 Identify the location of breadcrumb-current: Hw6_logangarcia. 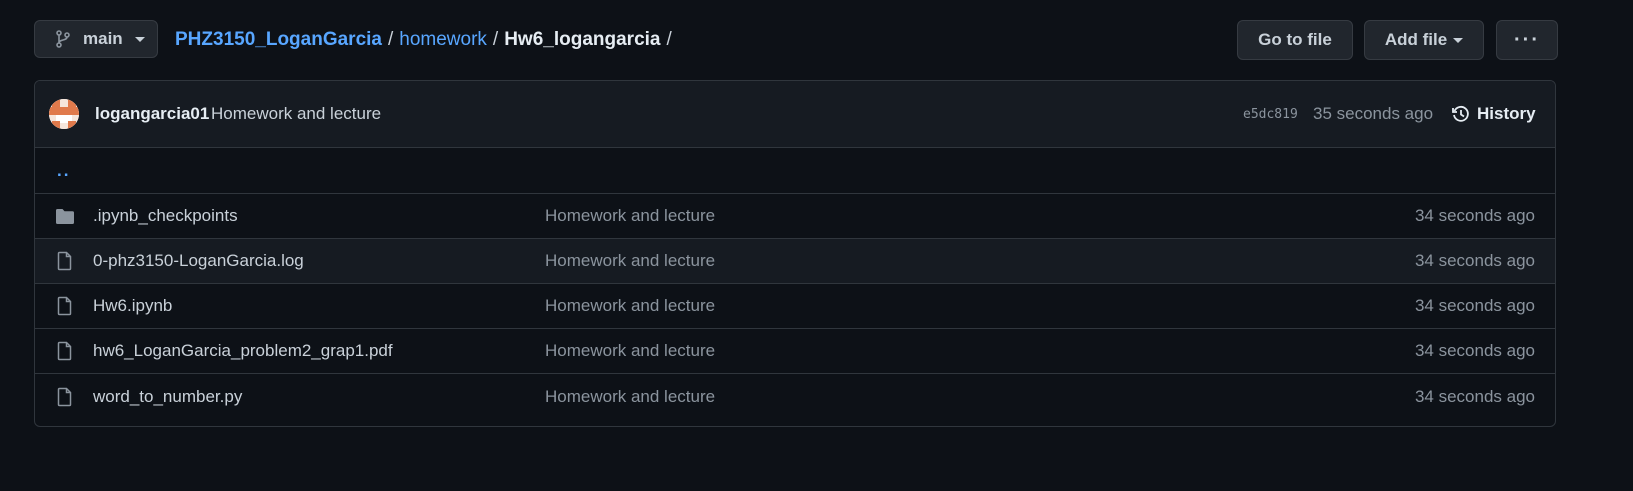
(582, 39).